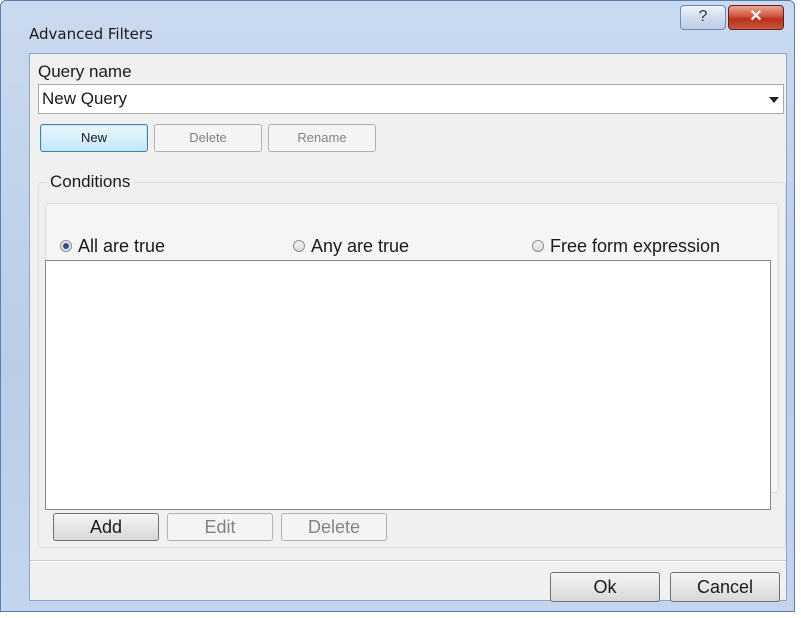  I want to click on ok-label: Ok, so click(605, 587).